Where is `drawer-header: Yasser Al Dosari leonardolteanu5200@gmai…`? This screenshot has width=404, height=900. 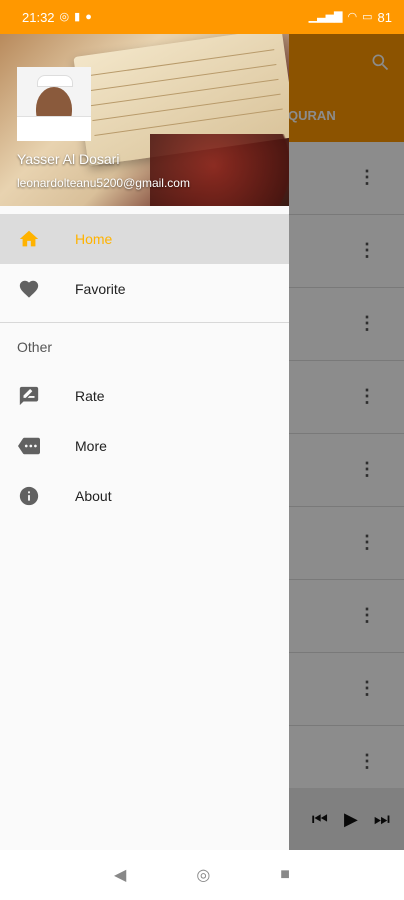 drawer-header: Yasser Al Dosari leonardolteanu5200@gmai… is located at coordinates (144, 120).